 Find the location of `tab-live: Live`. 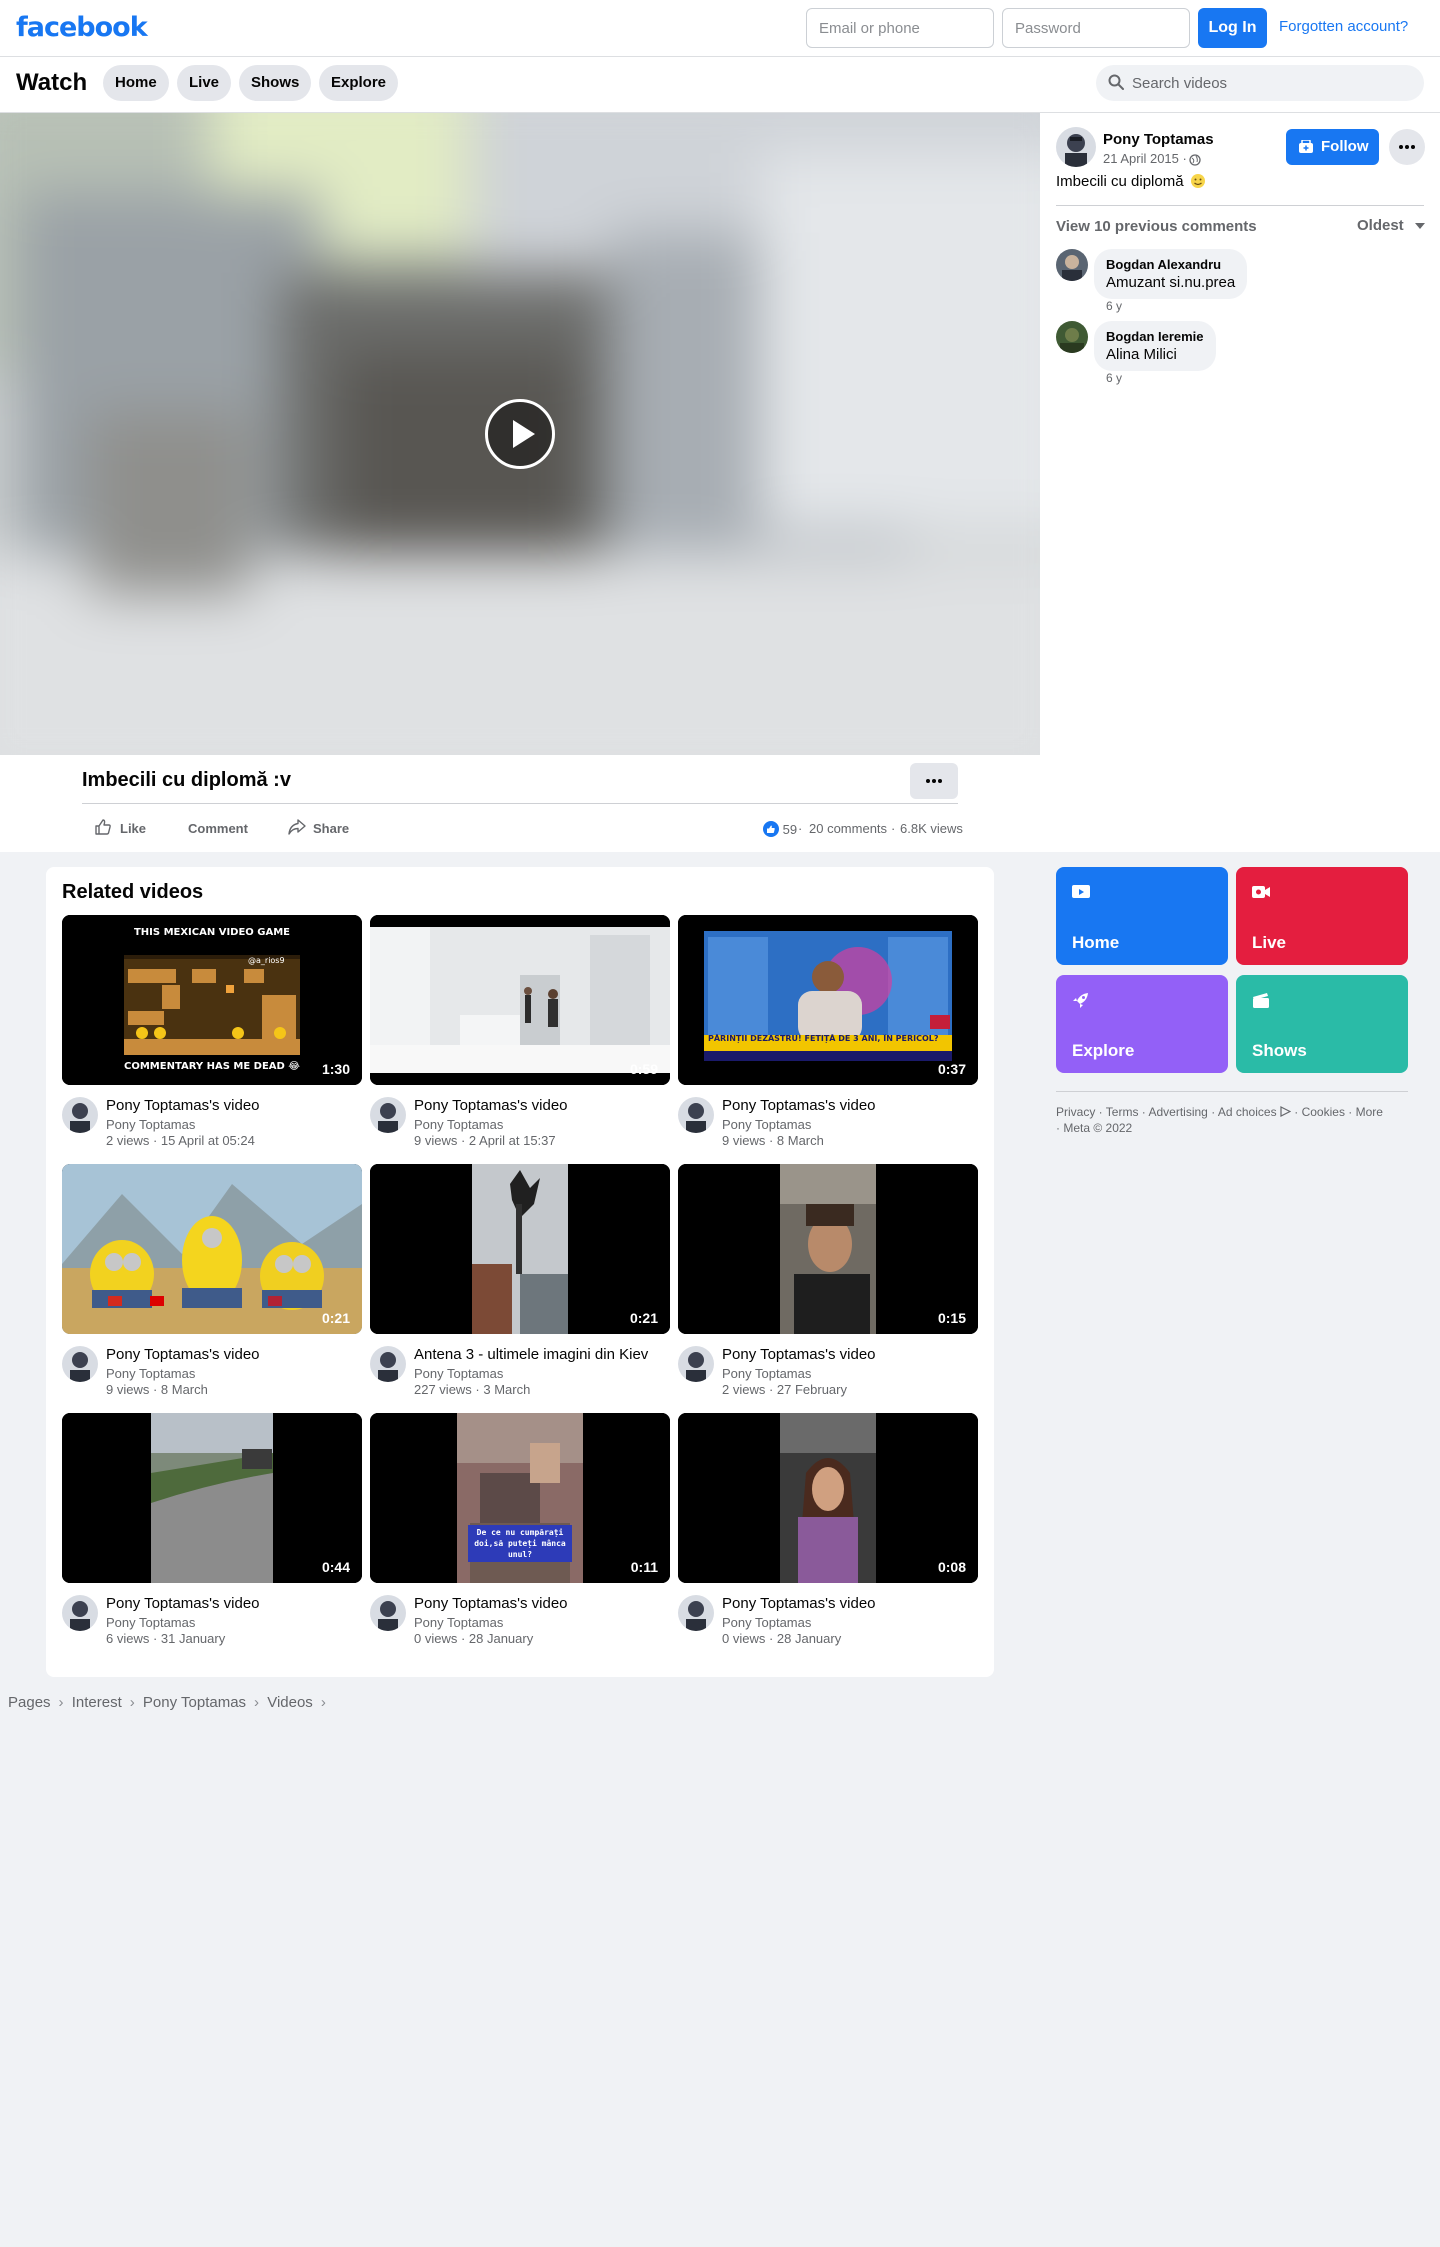

tab-live: Live is located at coordinates (204, 83).